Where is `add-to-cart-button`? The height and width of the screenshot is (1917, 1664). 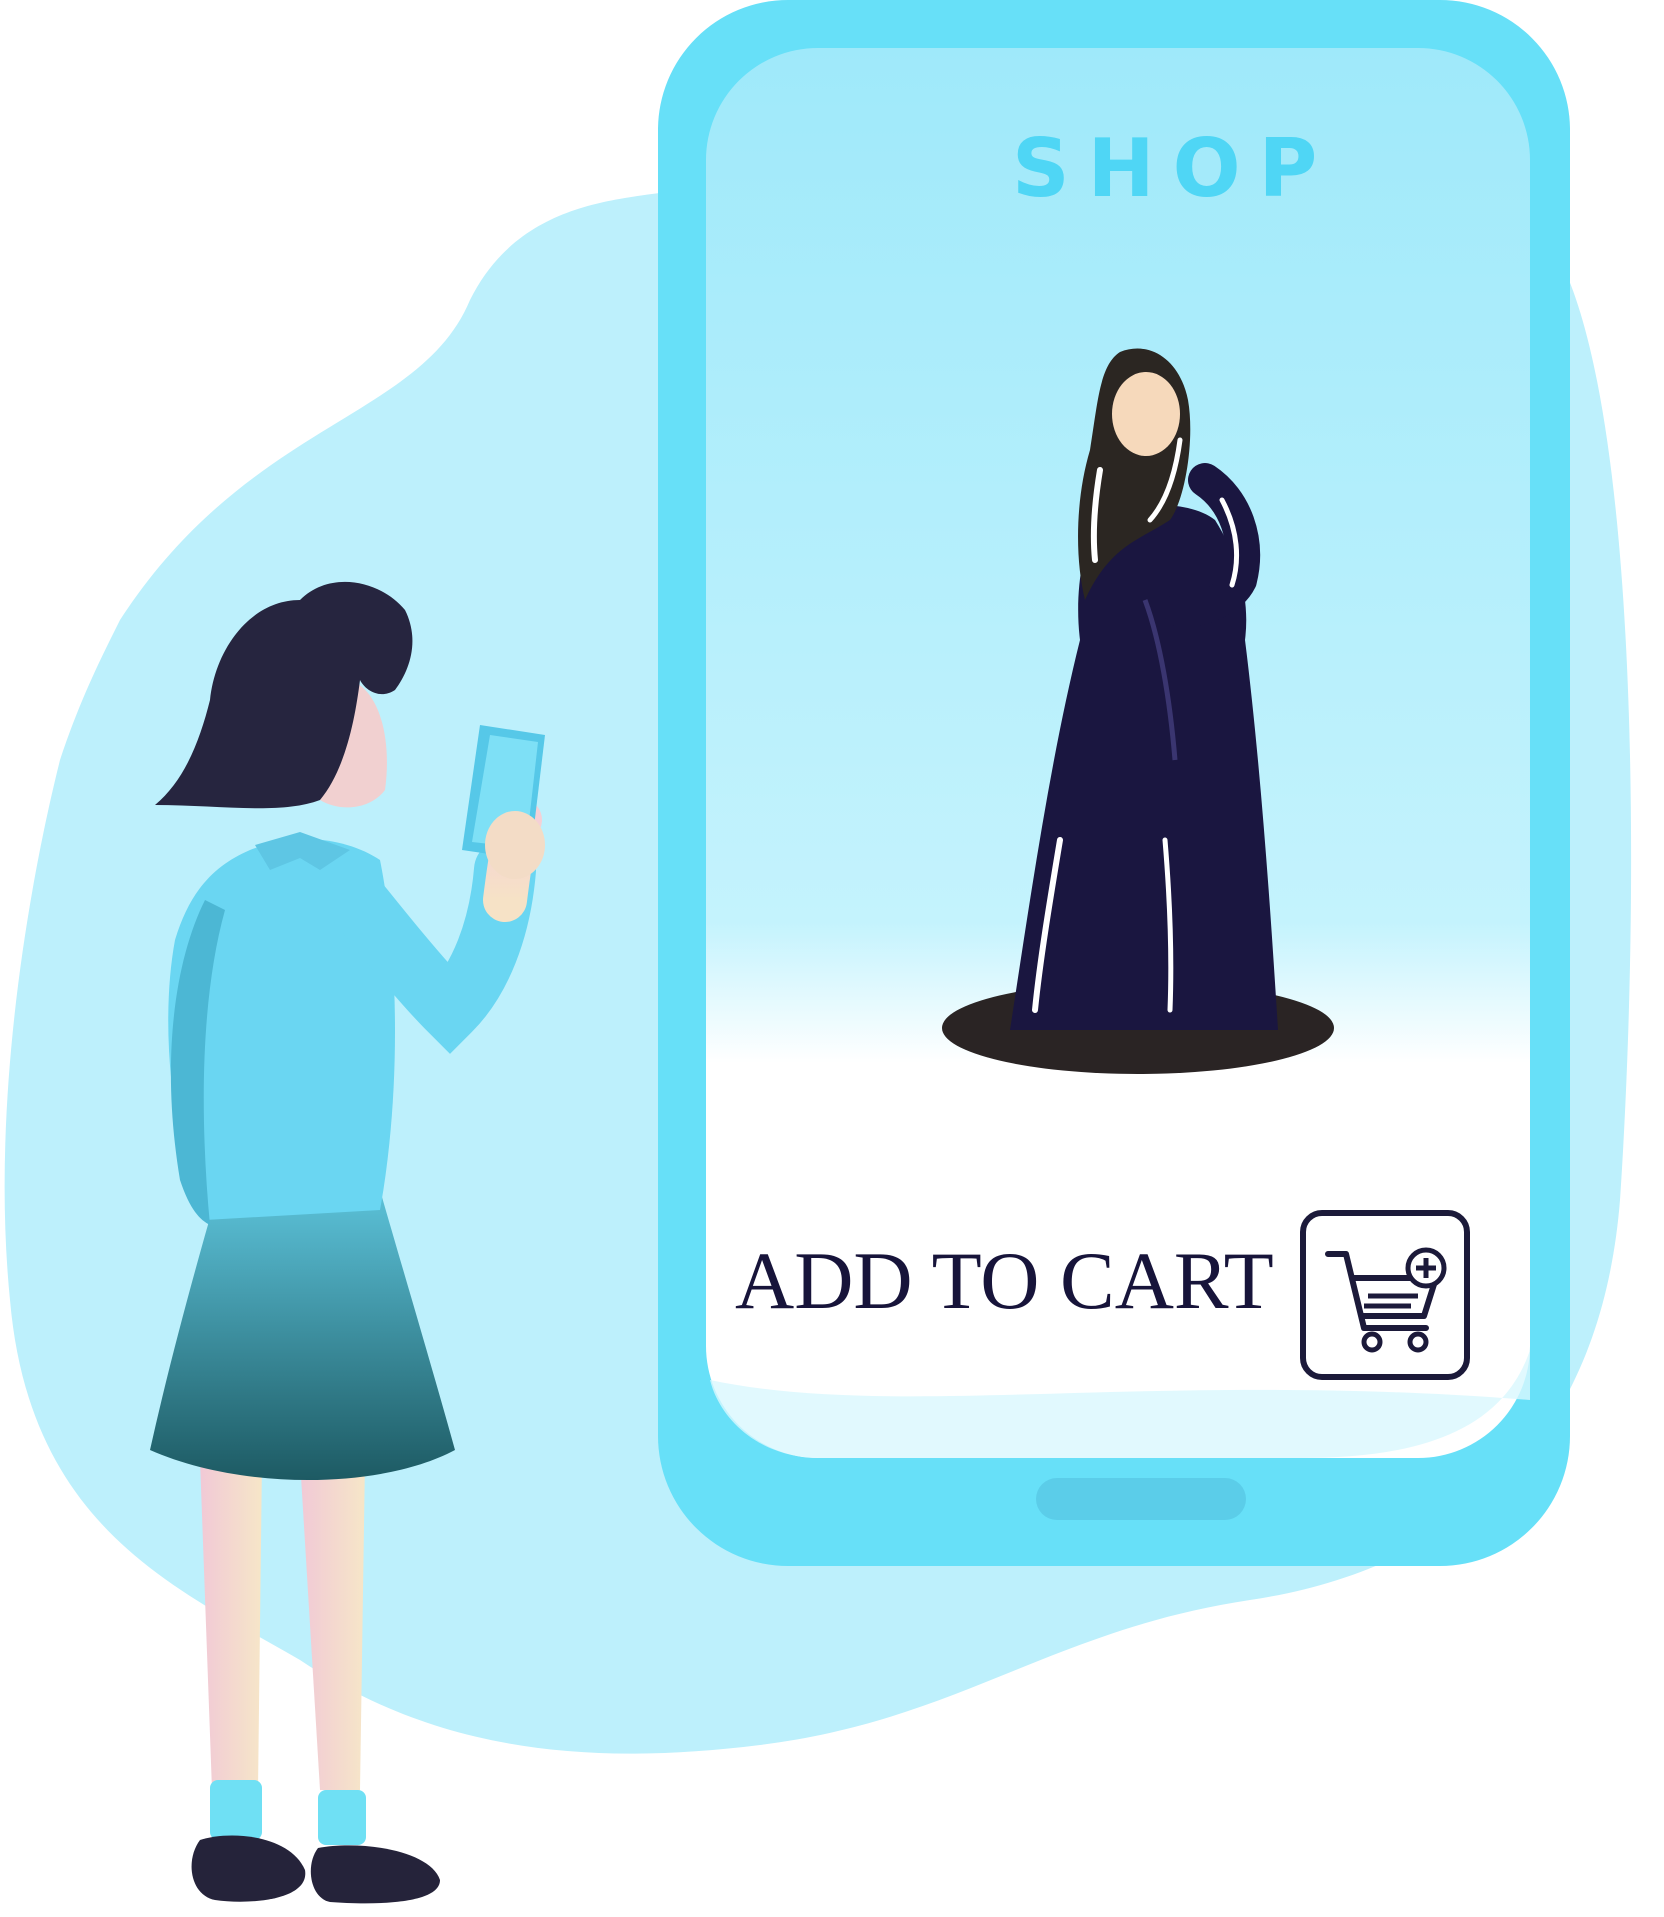
add-to-cart-button is located at coordinates (1385, 1295).